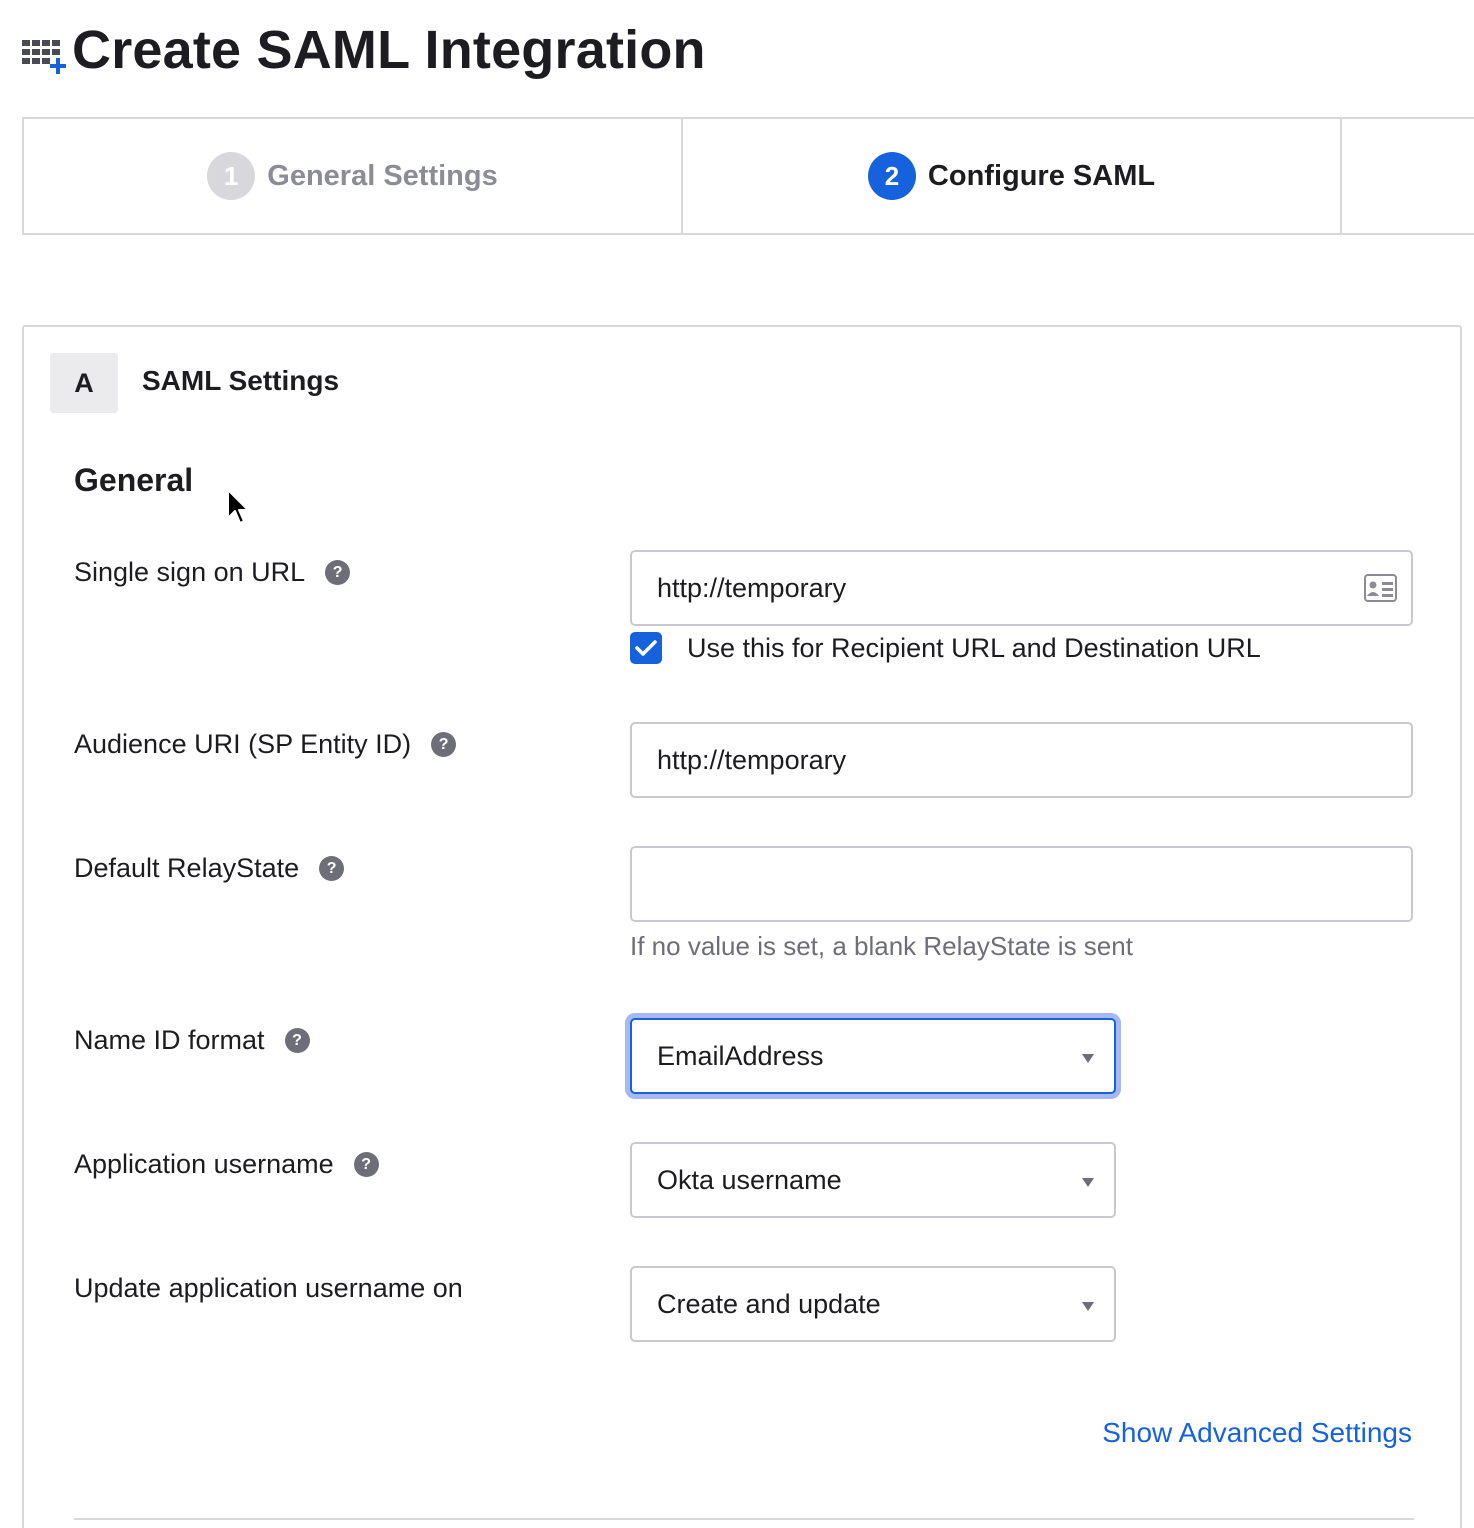 The height and width of the screenshot is (1528, 1474). I want to click on app-add-icon, so click(44, 50).